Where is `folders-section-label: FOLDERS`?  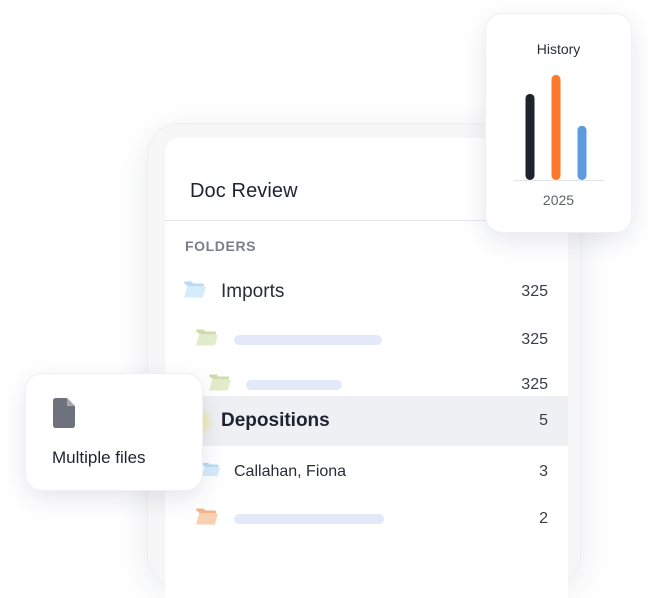 folders-section-label: FOLDERS is located at coordinates (221, 246).